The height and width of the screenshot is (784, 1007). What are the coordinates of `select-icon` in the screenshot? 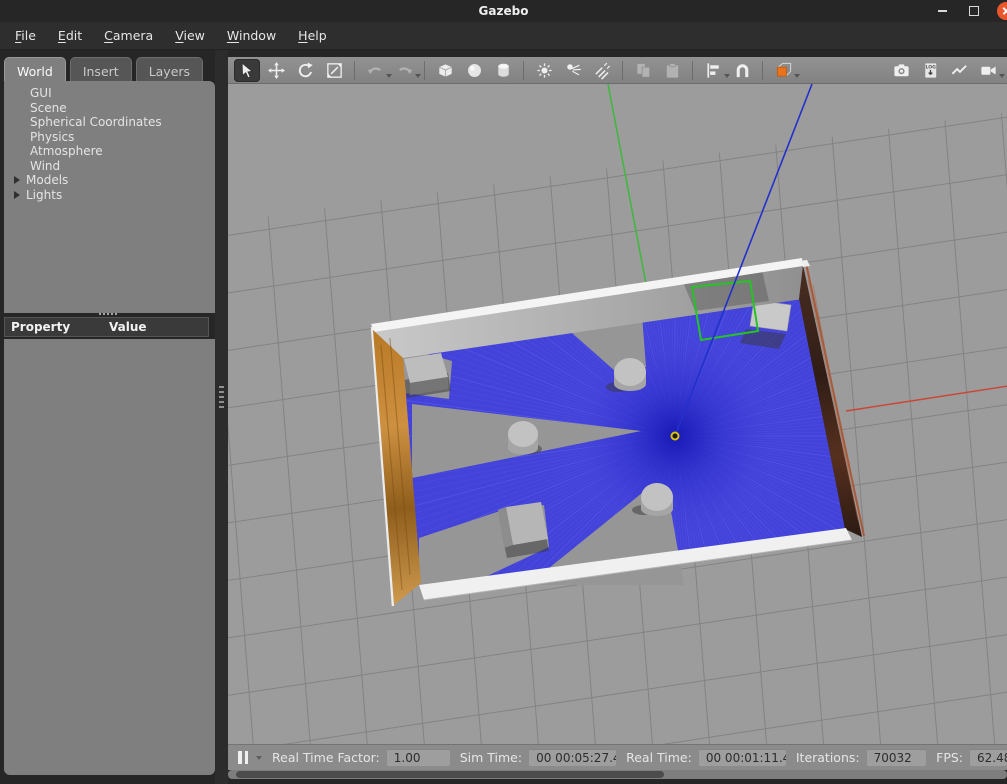 It's located at (246, 70).